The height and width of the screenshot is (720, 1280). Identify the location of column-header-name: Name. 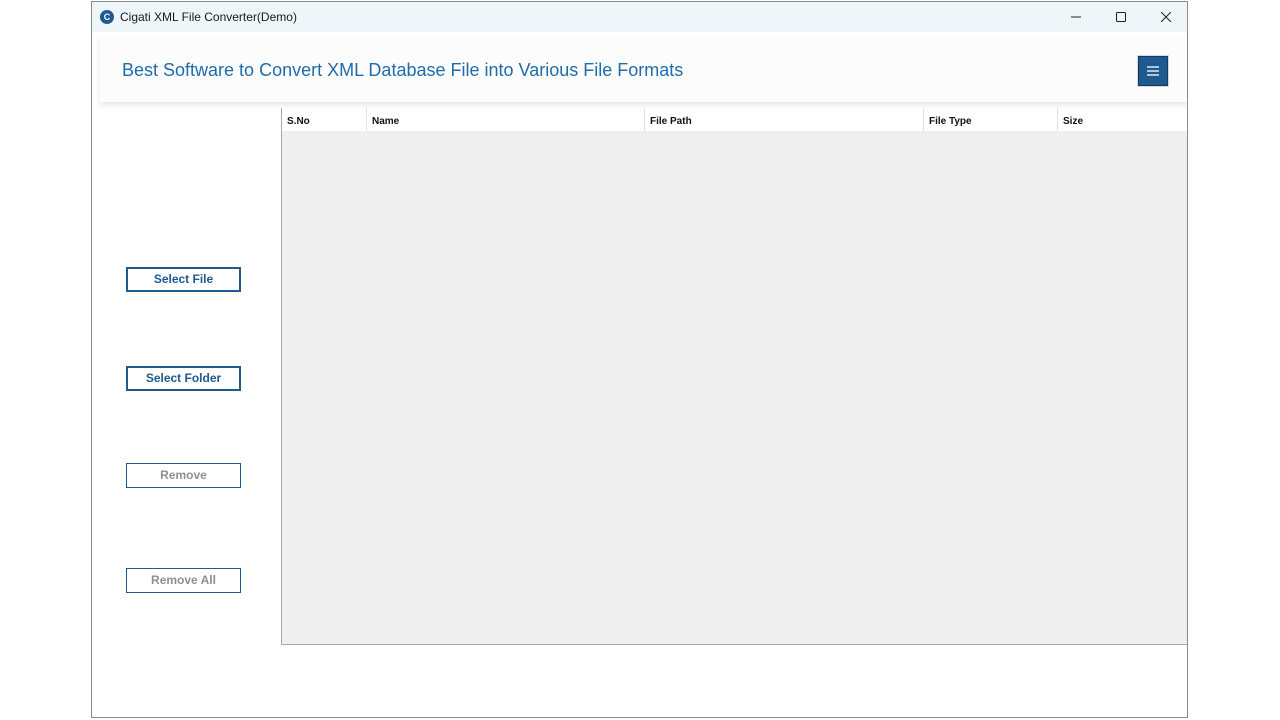
(506, 119).